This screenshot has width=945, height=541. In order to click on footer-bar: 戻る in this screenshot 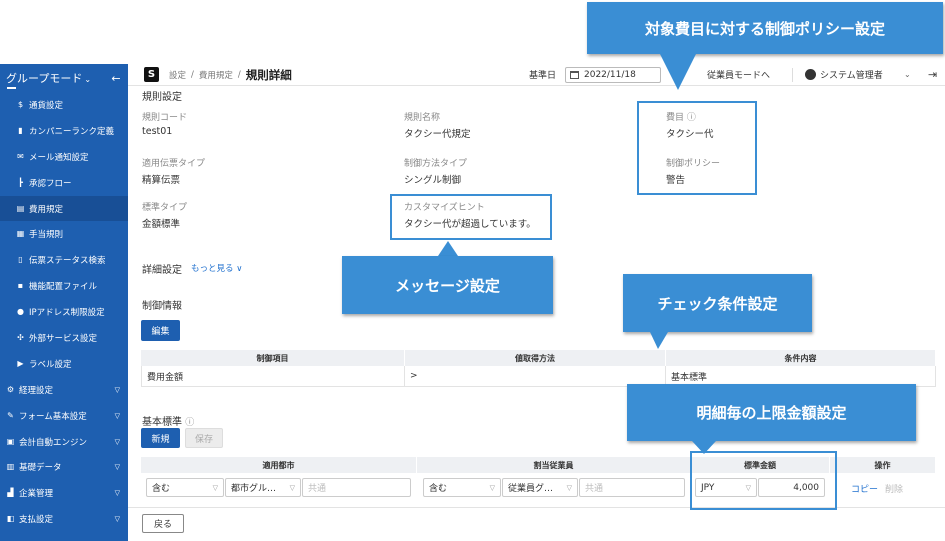, I will do `click(536, 524)`.